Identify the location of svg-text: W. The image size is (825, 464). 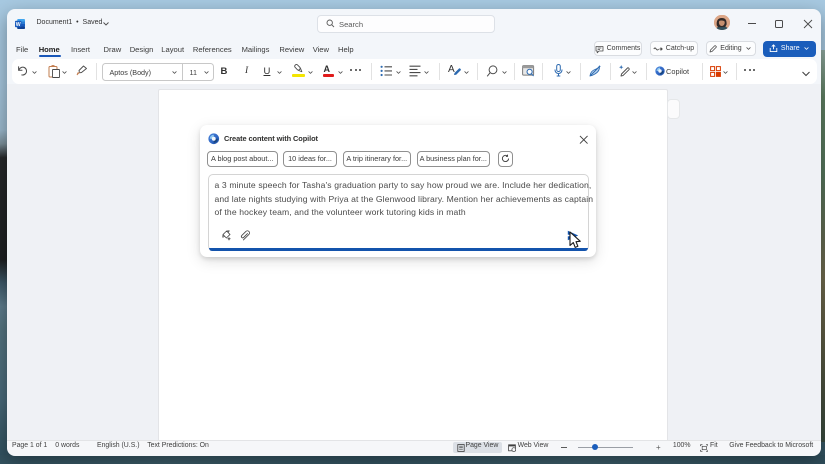
(18, 25).